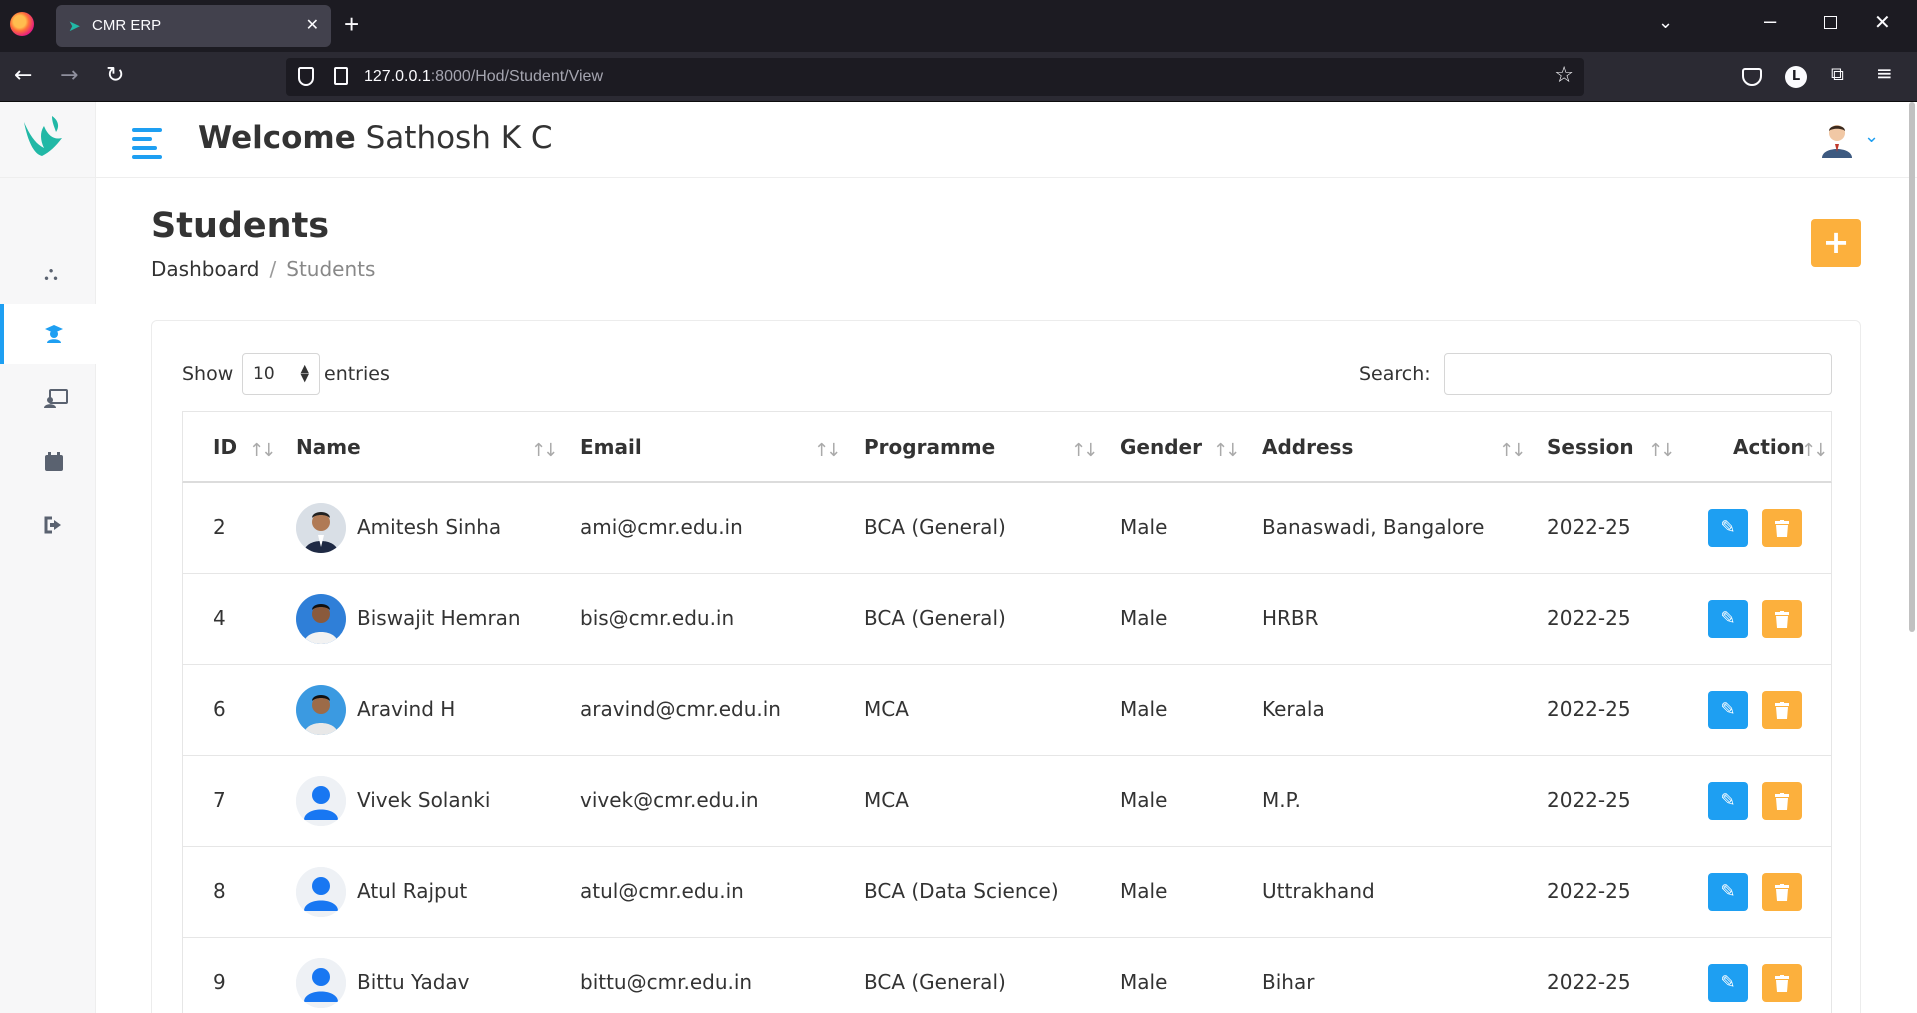 Image resolution: width=1917 pixels, height=1013 pixels. What do you see at coordinates (208, 374) in the screenshot?
I see `show-label: Show` at bounding box center [208, 374].